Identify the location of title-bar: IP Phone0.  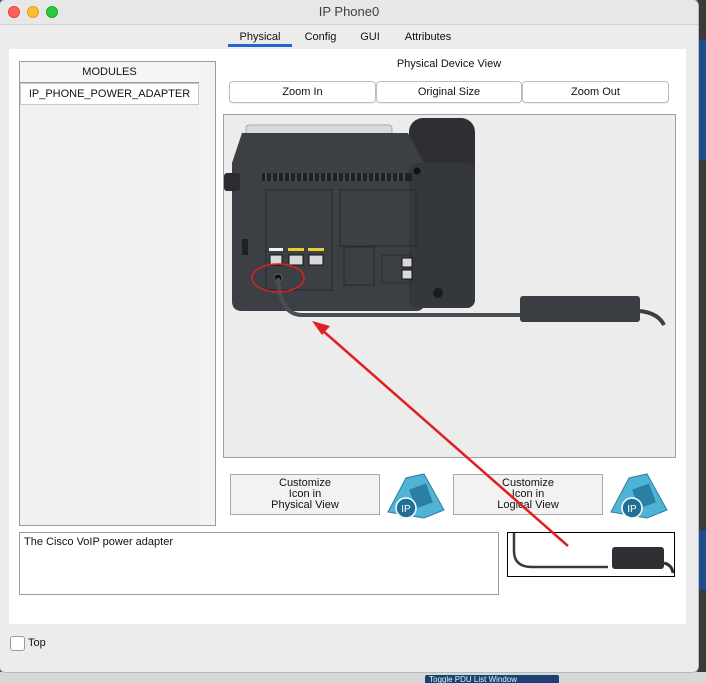
(349, 12).